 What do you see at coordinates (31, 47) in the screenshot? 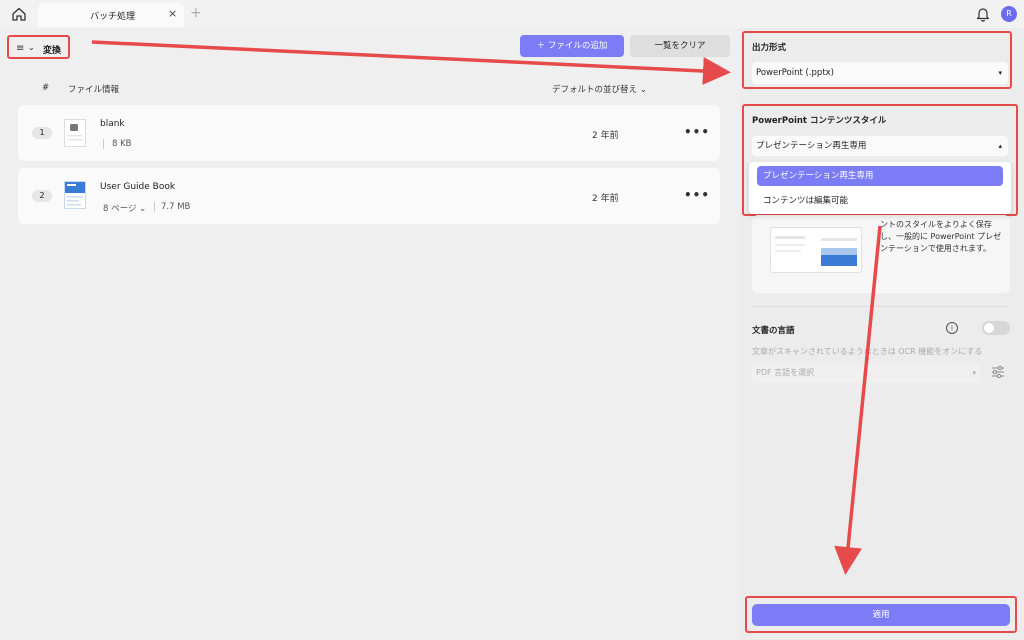
I see `chevron-down-icon: ⌄` at bounding box center [31, 47].